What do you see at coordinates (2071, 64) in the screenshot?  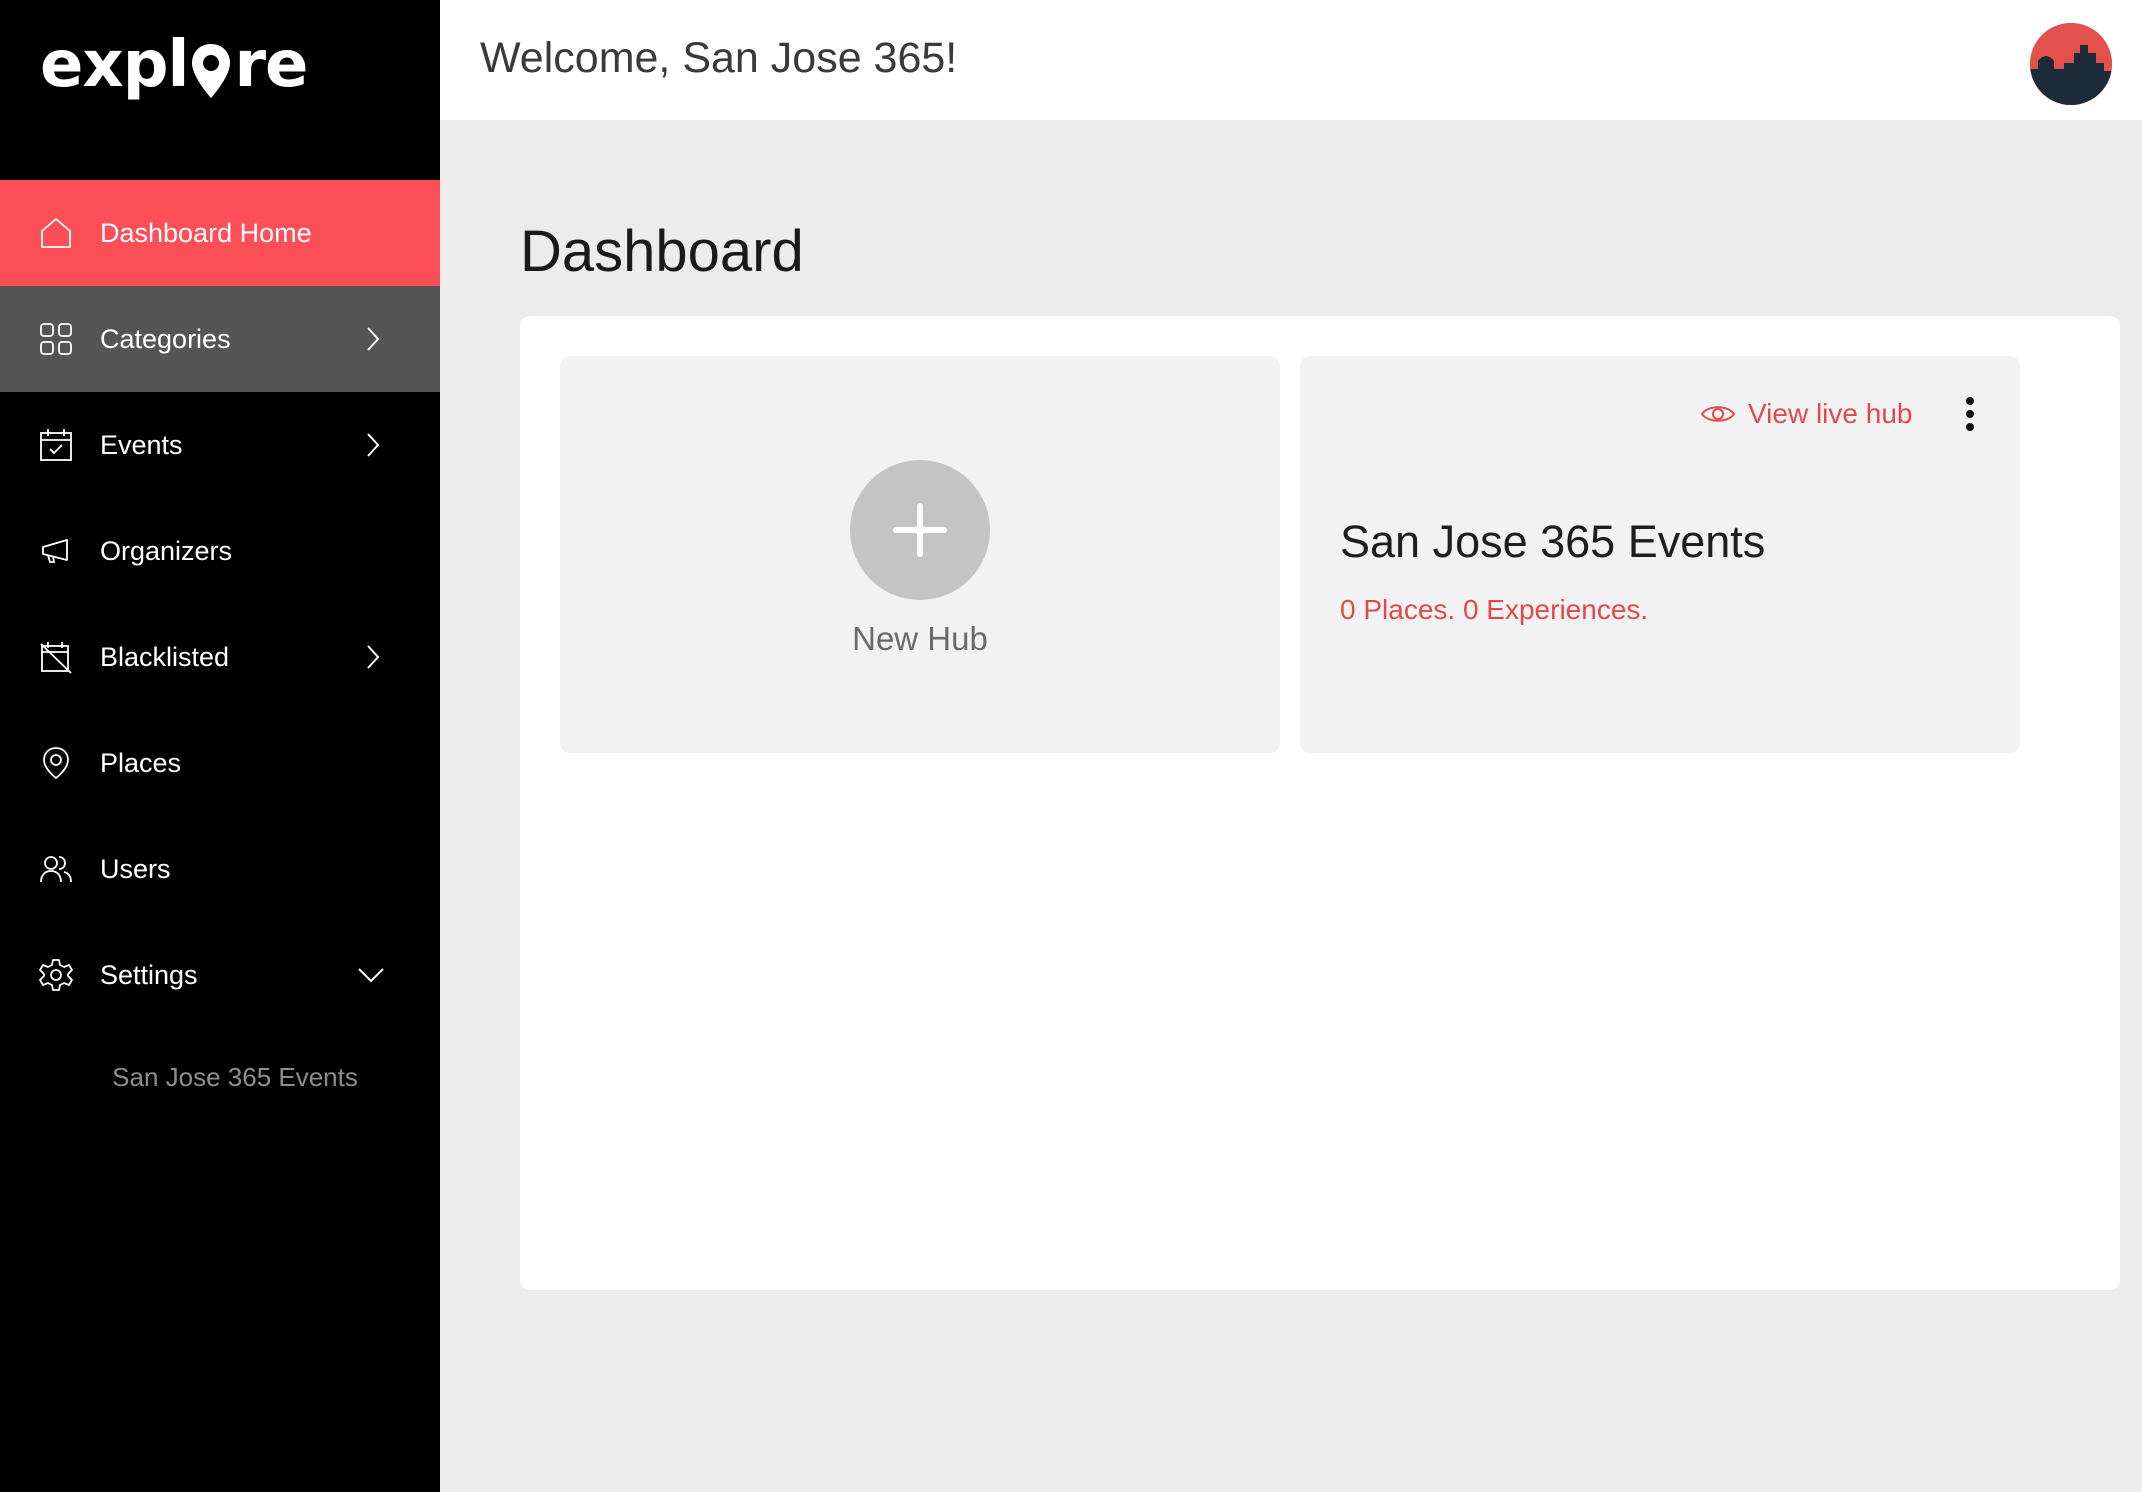 I see `avatar` at bounding box center [2071, 64].